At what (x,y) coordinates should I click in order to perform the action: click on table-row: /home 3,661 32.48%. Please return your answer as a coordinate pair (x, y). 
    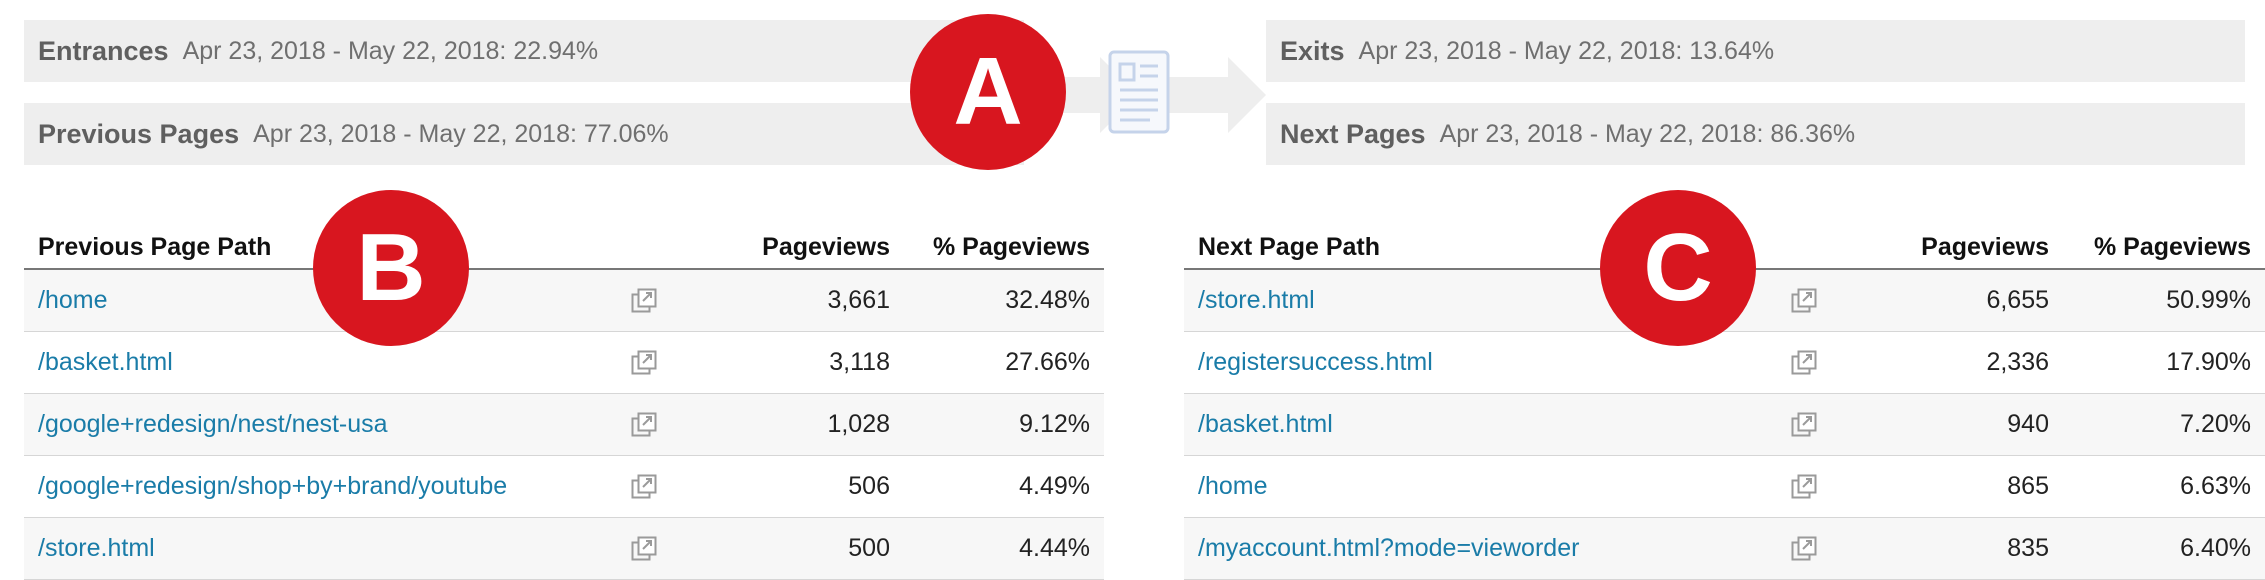
    Looking at the image, I should click on (564, 300).